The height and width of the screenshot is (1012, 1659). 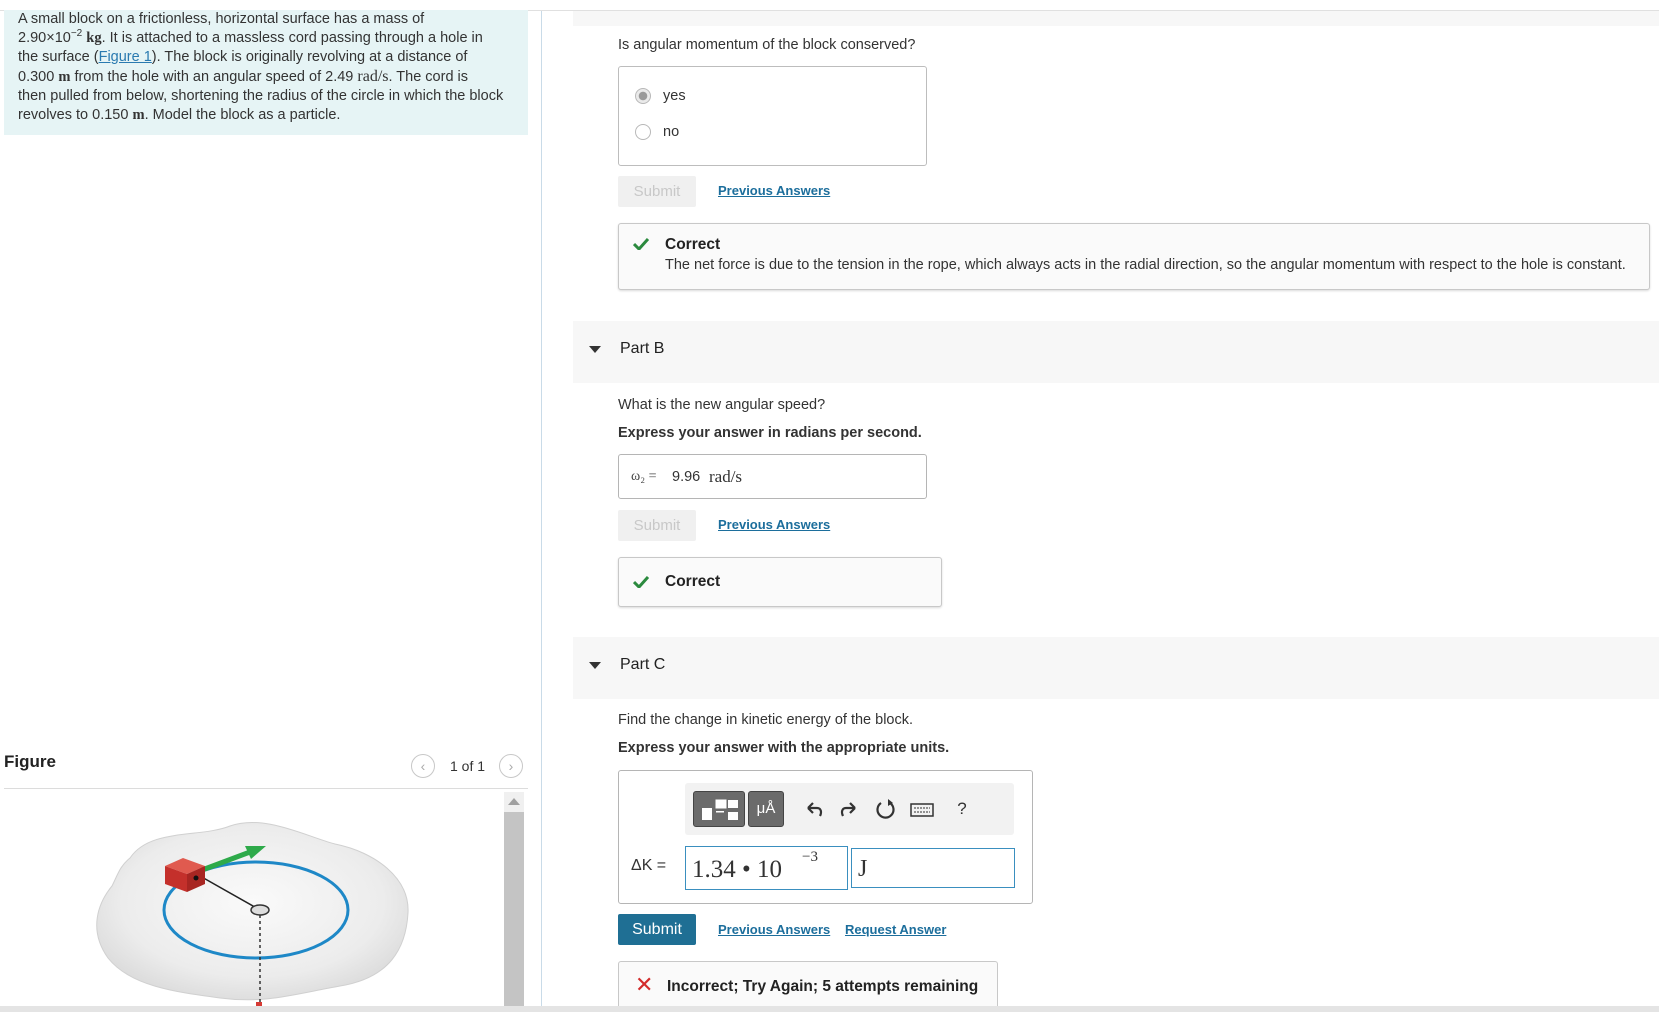 What do you see at coordinates (266, 788) in the screenshot?
I see `figure-divider` at bounding box center [266, 788].